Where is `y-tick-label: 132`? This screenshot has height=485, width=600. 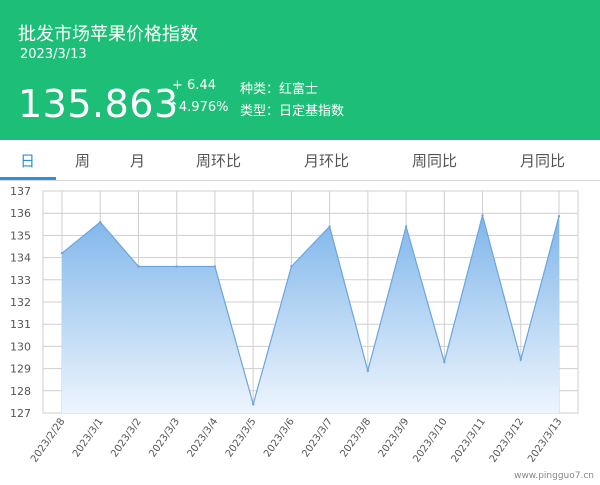 y-tick-label: 132 is located at coordinates (20, 302).